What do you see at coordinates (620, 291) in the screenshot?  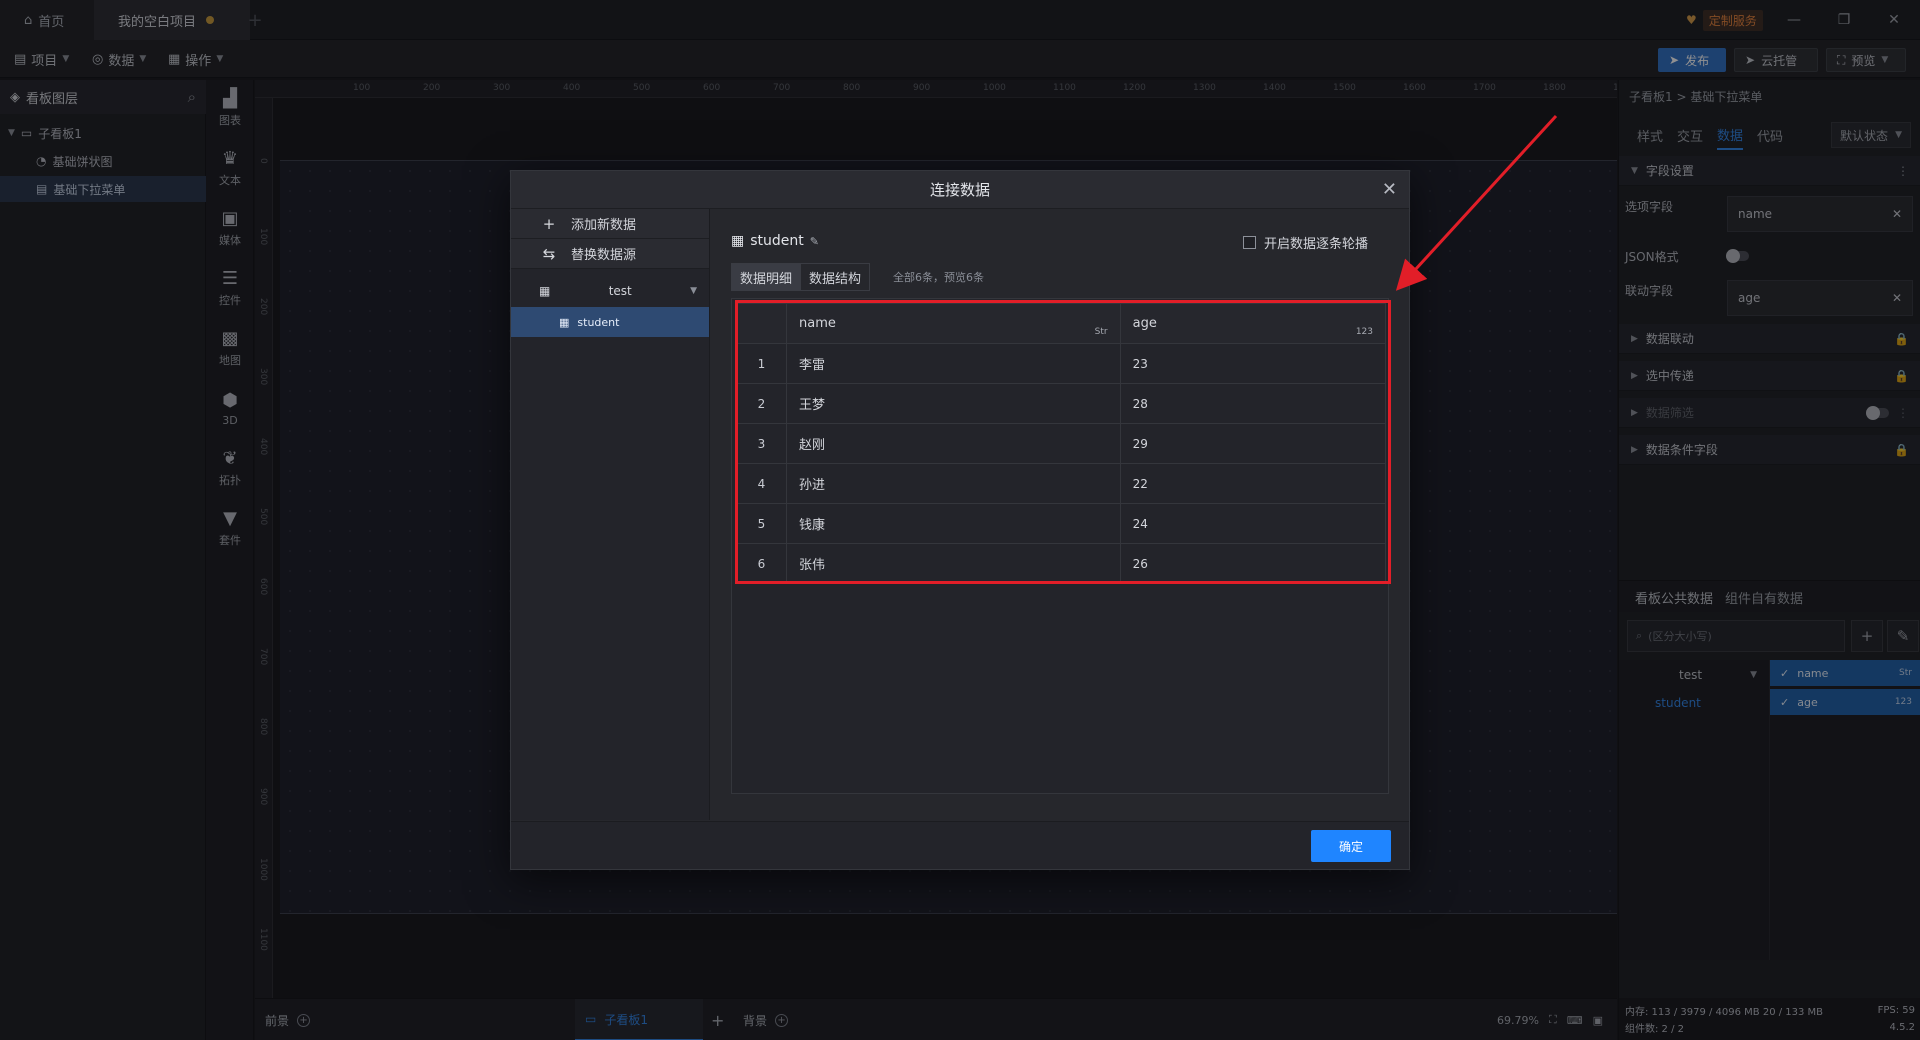 I see `data-source-name: test` at bounding box center [620, 291].